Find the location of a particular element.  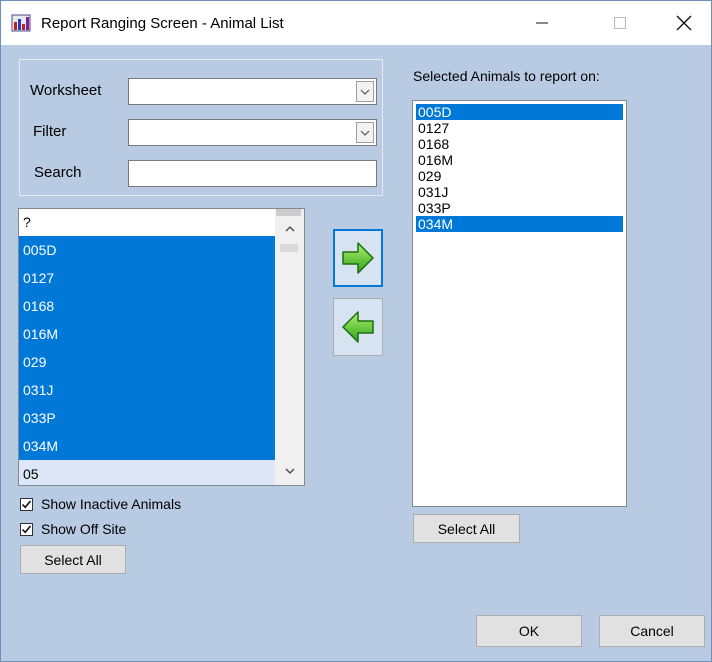

vertical-scrollbar is located at coordinates (289, 347).